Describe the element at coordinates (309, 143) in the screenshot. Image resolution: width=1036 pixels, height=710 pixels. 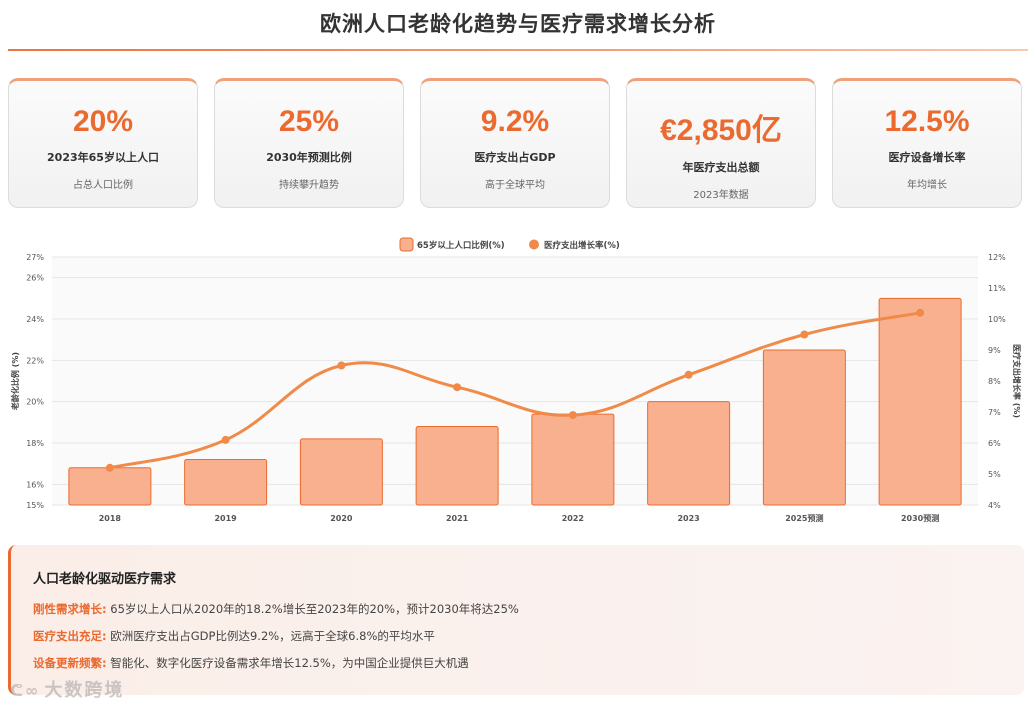
I see `kpi-card-forecast-2030: 25% 2030年预测比例 持续攀升趋势` at that location.